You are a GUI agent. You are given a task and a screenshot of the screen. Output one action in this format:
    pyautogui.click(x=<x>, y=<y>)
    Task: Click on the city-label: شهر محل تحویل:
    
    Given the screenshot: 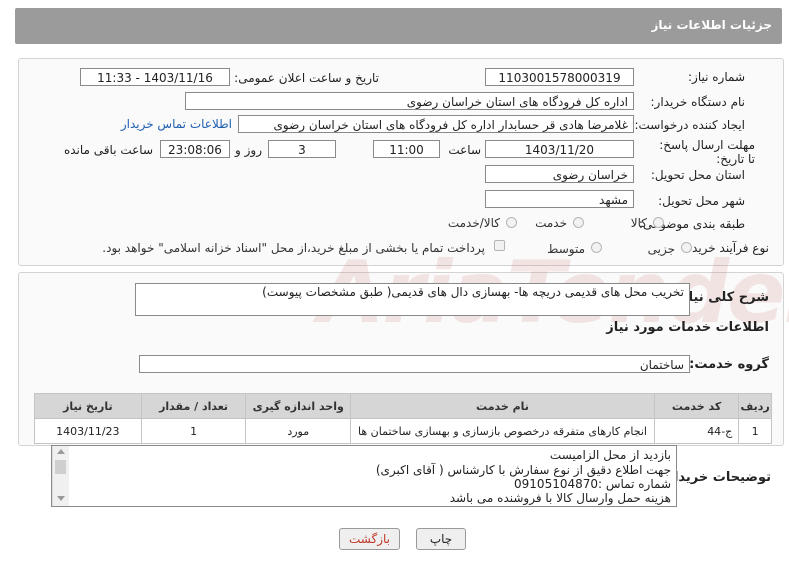 What is the action you would take?
    pyautogui.click(x=701, y=201)
    